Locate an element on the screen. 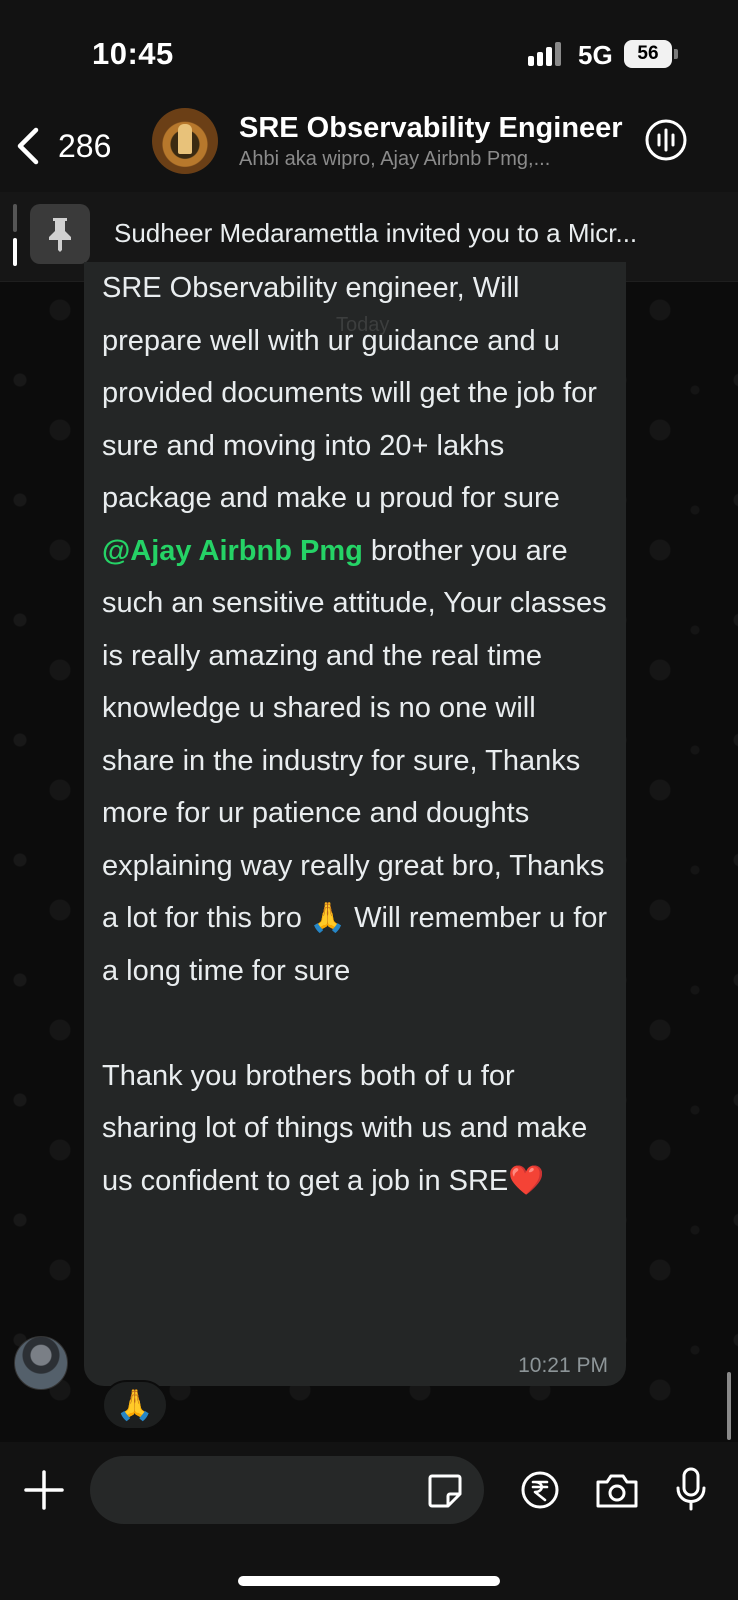  rupee-icon is located at coordinates (540, 1490).